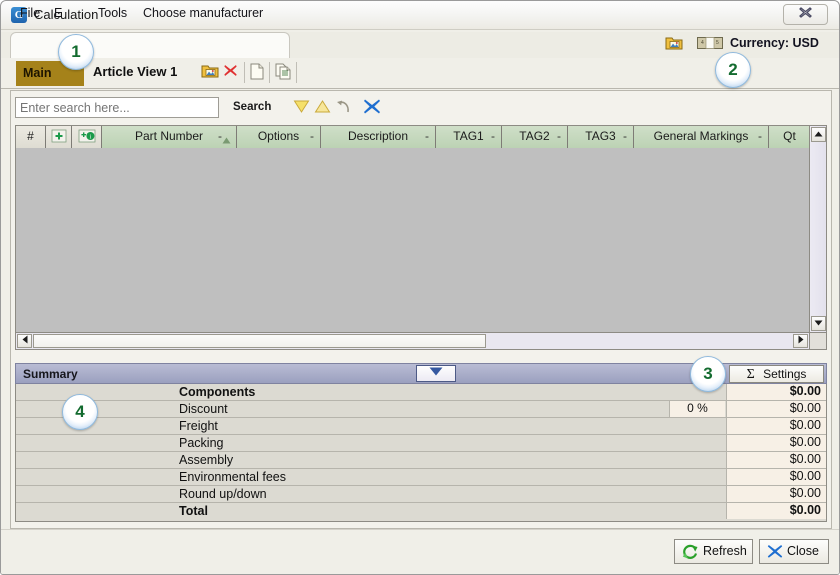 The image size is (840, 575). What do you see at coordinates (283, 73) in the screenshot?
I see `copy-documents-icon` at bounding box center [283, 73].